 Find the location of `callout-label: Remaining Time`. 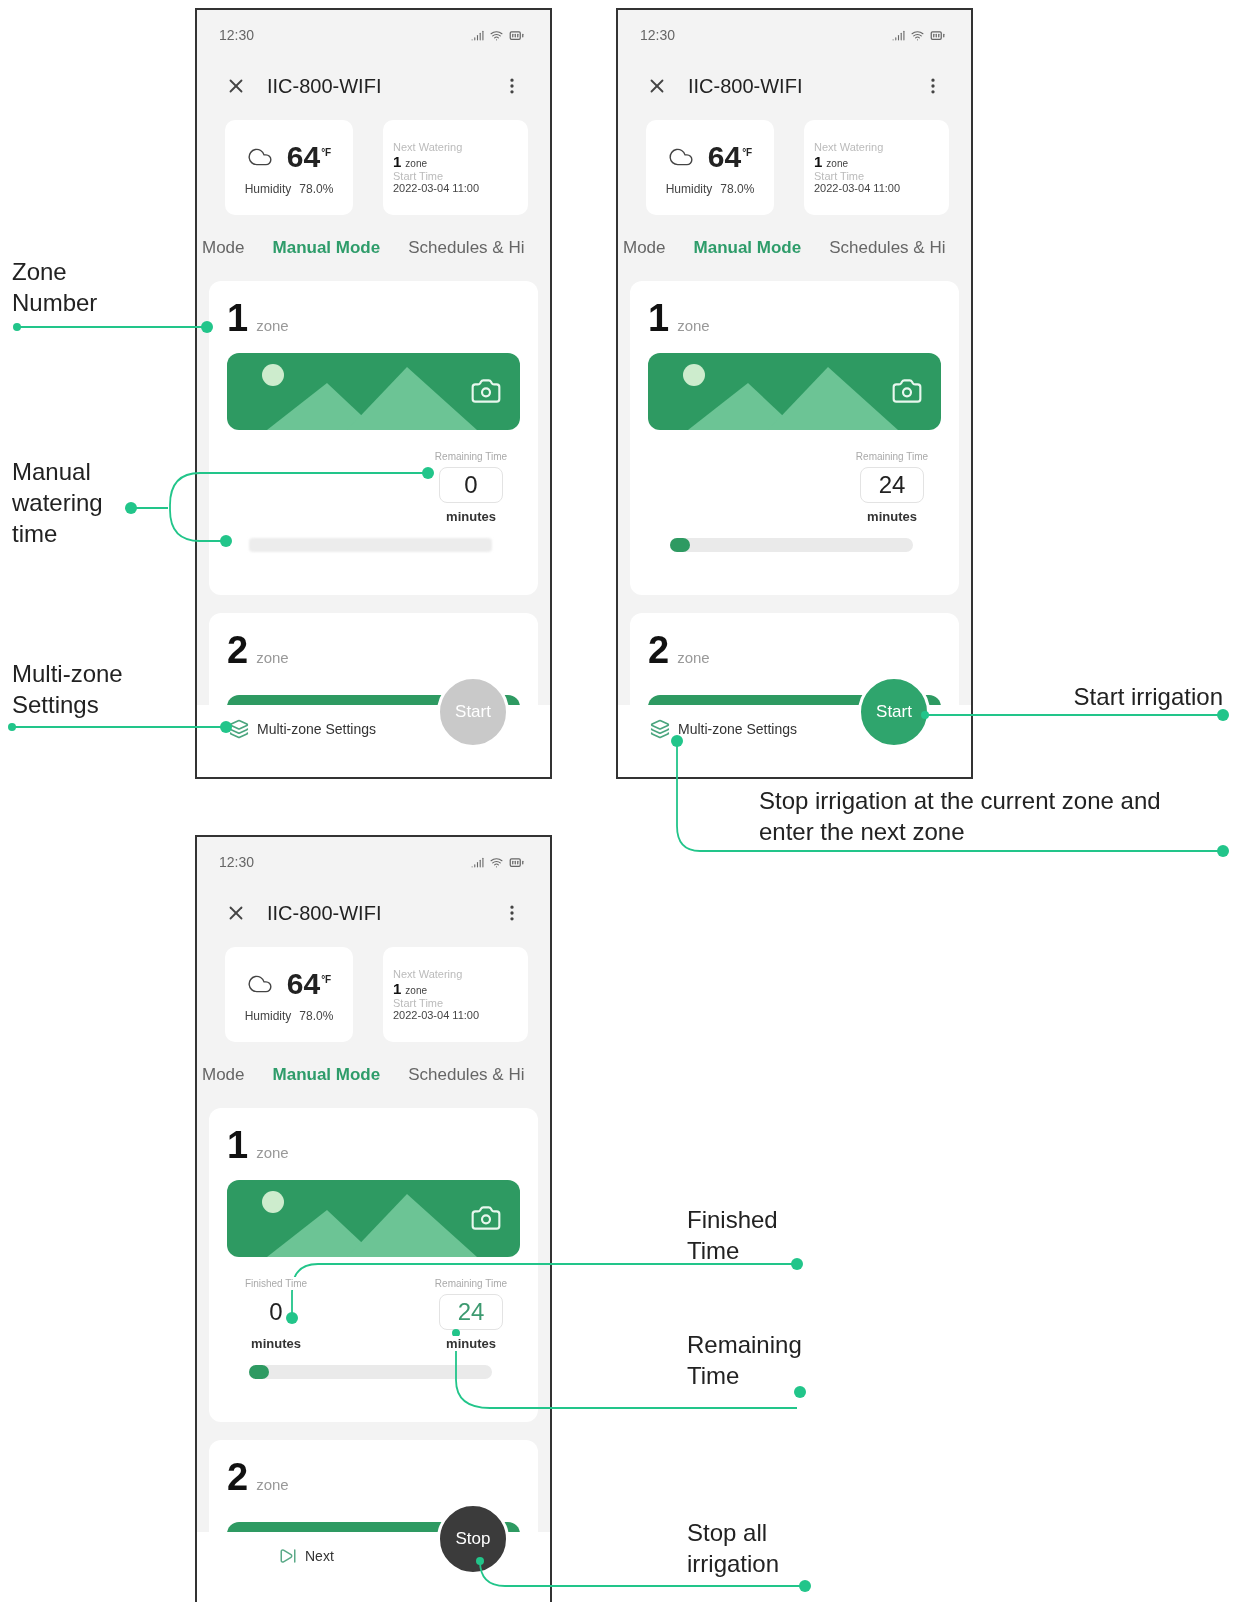

callout-label: Remaining Time is located at coordinates (745, 1360).